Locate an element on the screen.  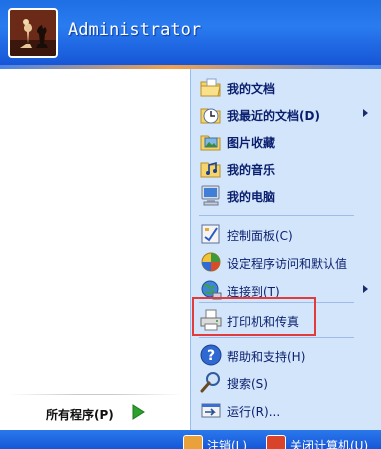
program-access-icon is located at coordinates (211, 262).